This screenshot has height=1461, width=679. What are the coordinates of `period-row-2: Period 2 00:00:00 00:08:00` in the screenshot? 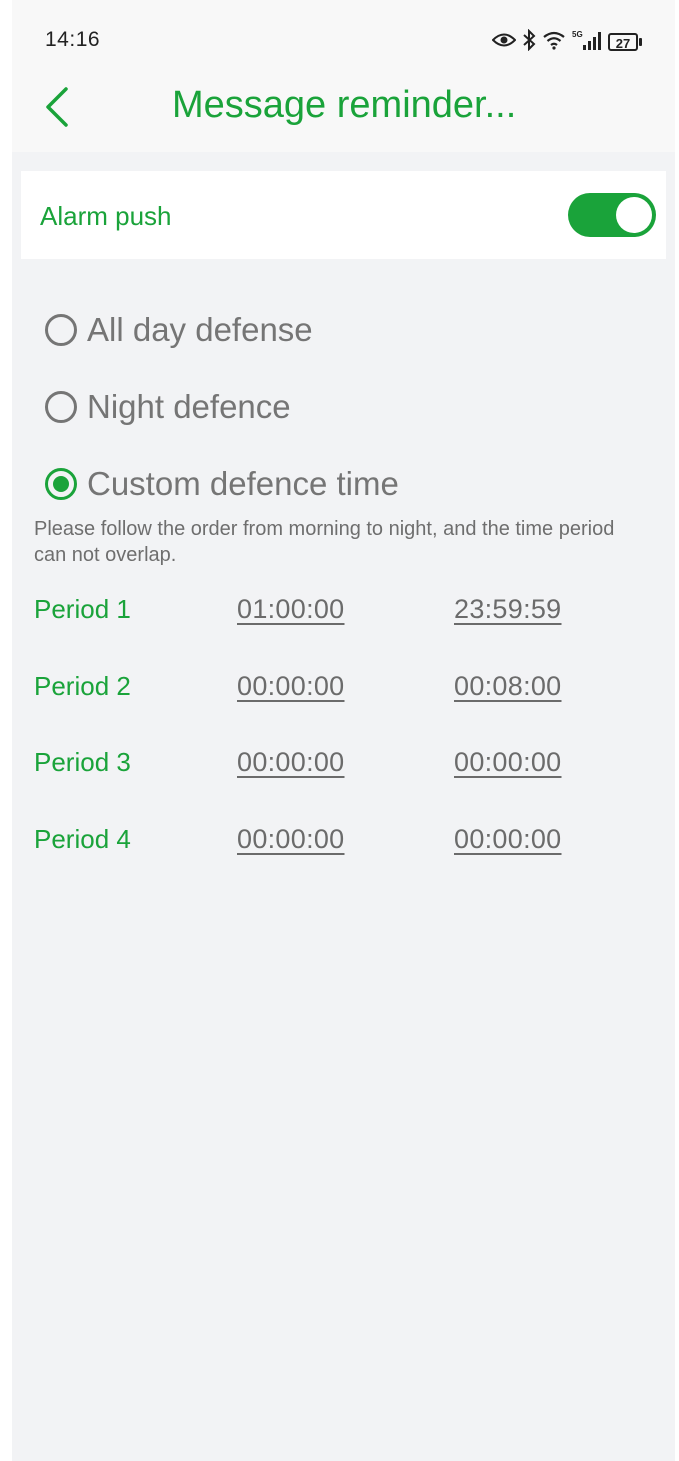 It's located at (344, 685).